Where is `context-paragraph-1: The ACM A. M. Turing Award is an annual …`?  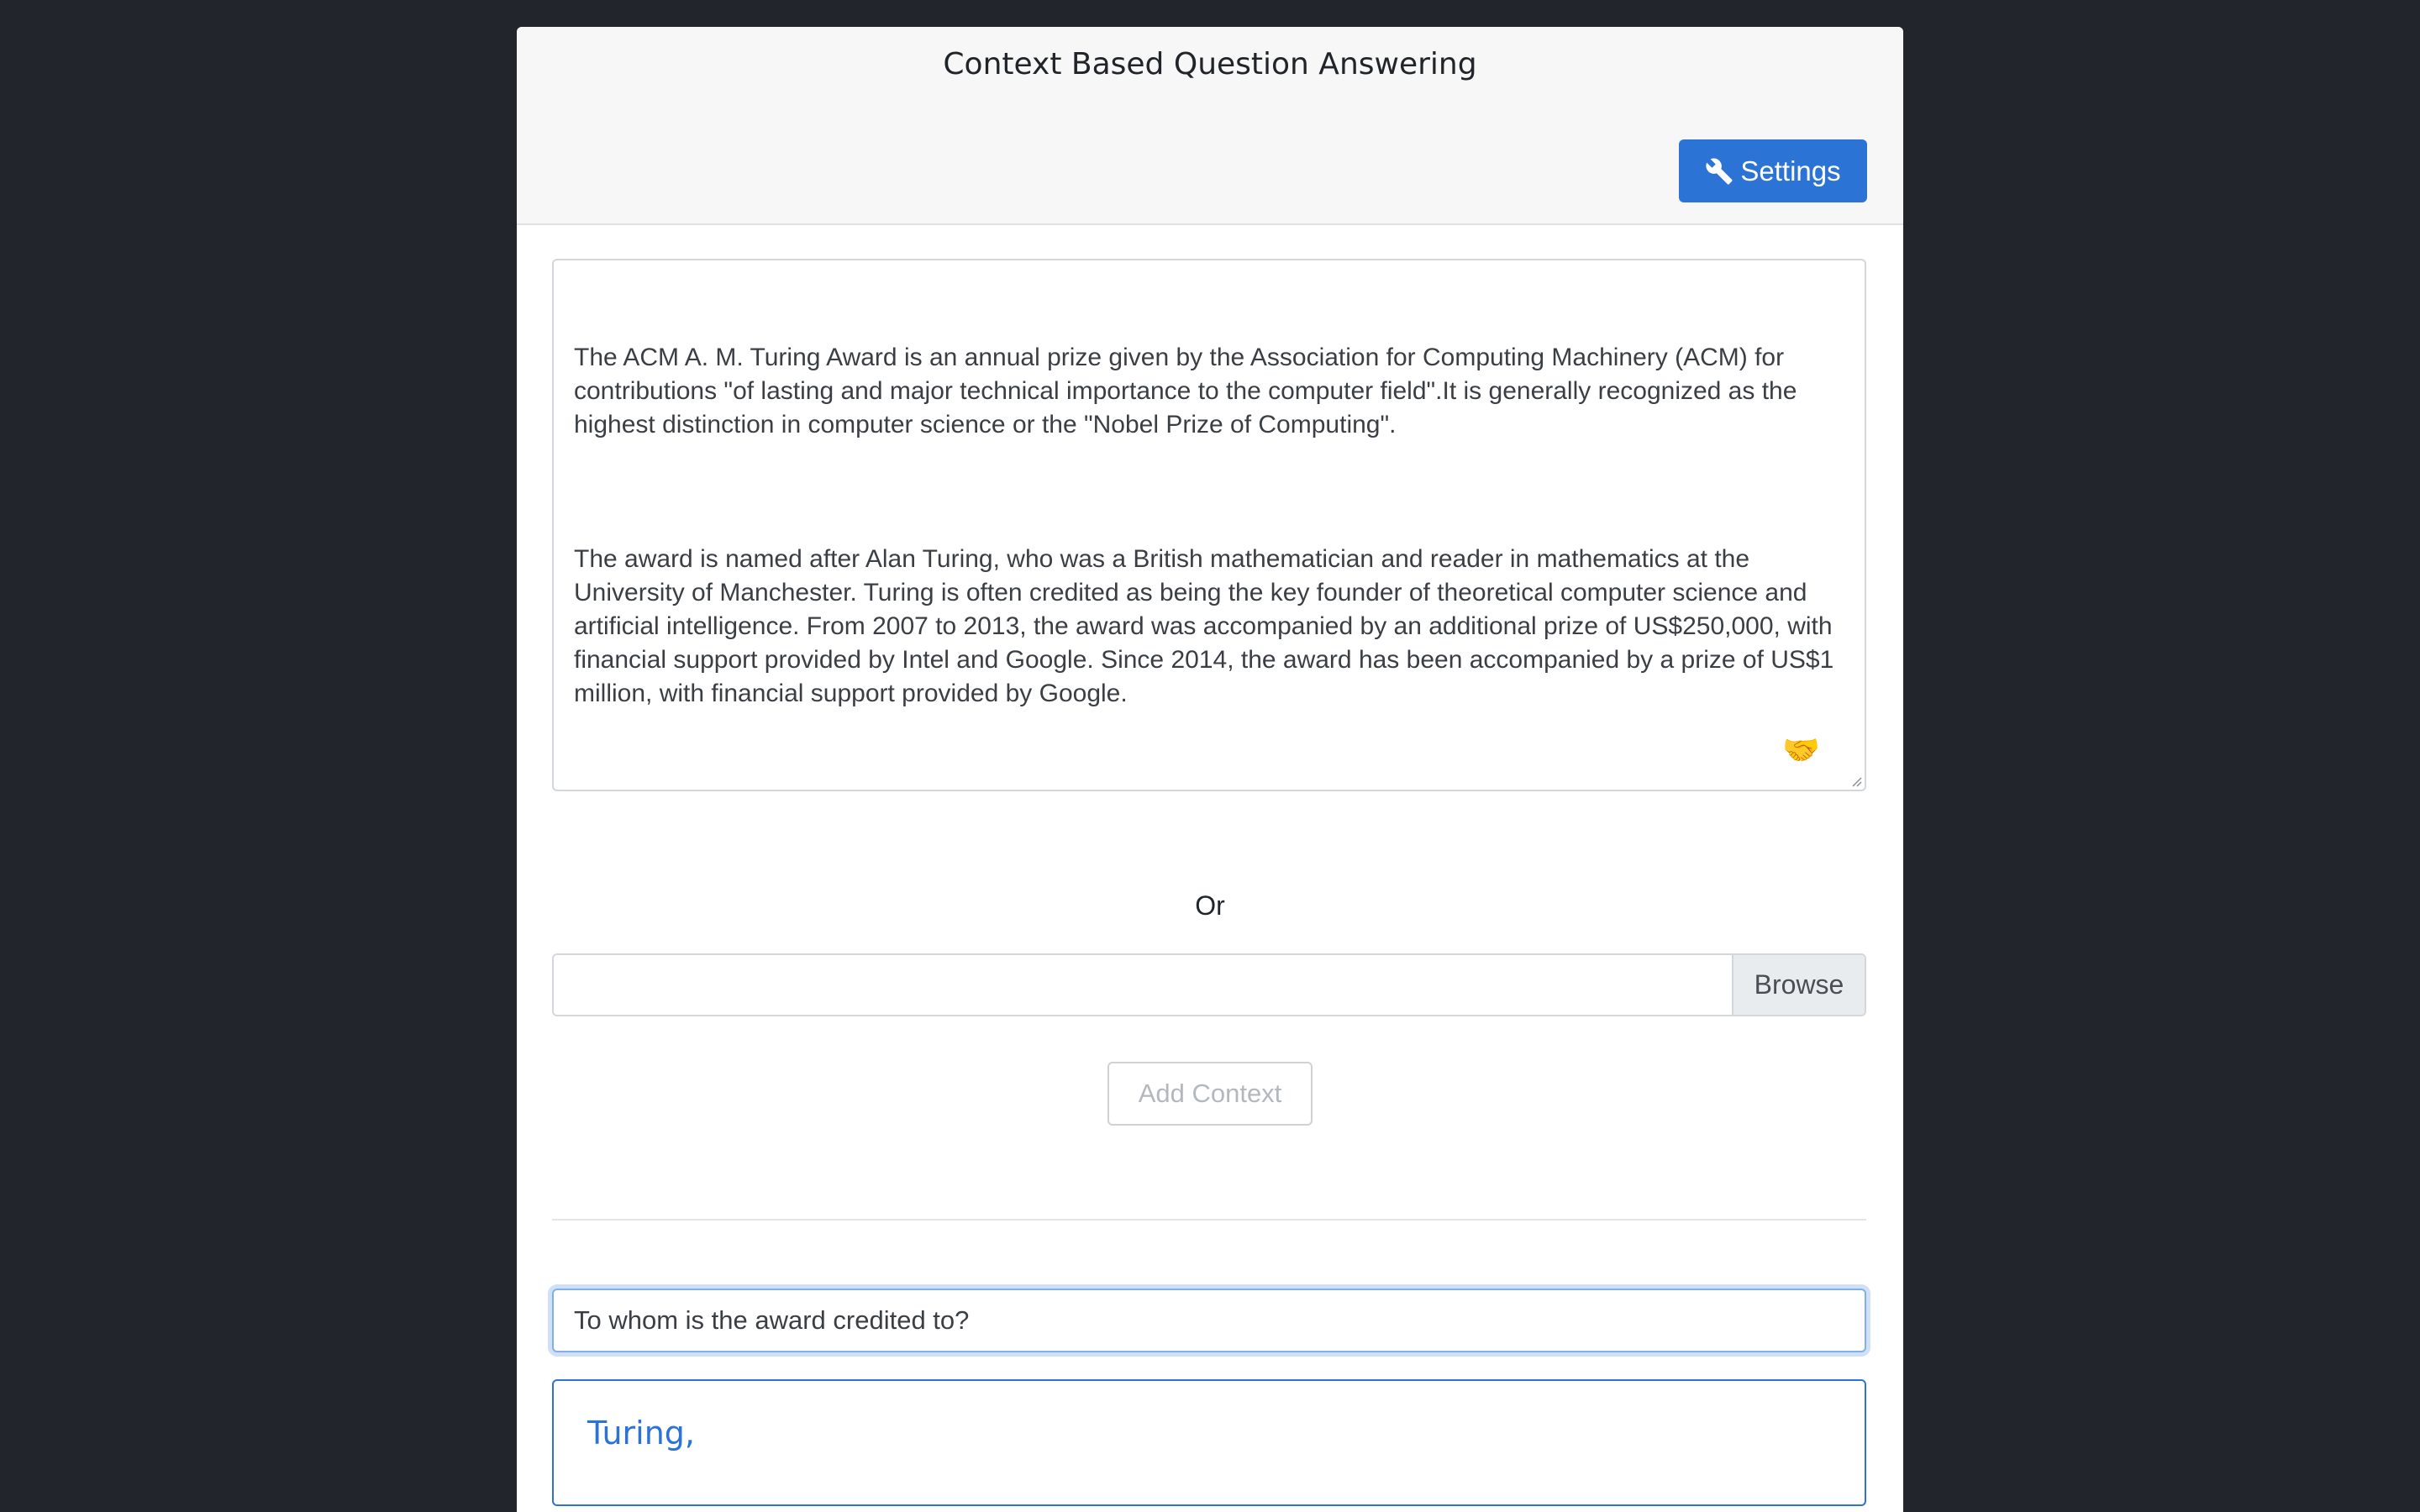 context-paragraph-1: The ACM A. M. Turing Award is an annual … is located at coordinates (1189, 391).